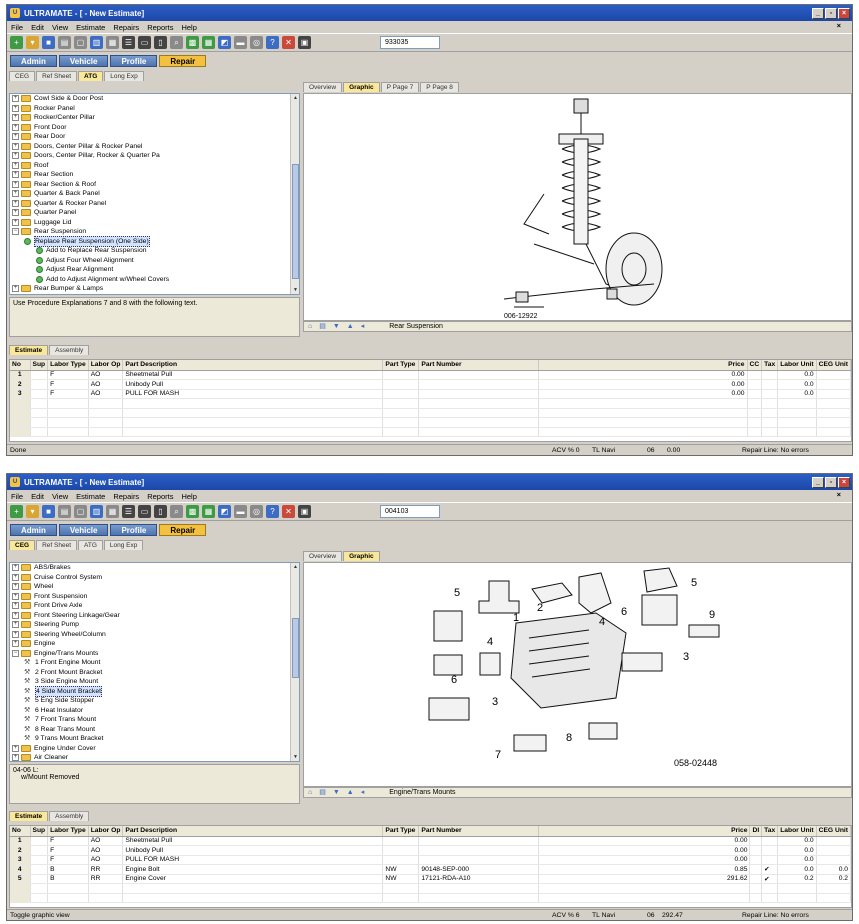  Describe the element at coordinates (154, 175) in the screenshot. I see `tree-item: + Rear Section` at that location.